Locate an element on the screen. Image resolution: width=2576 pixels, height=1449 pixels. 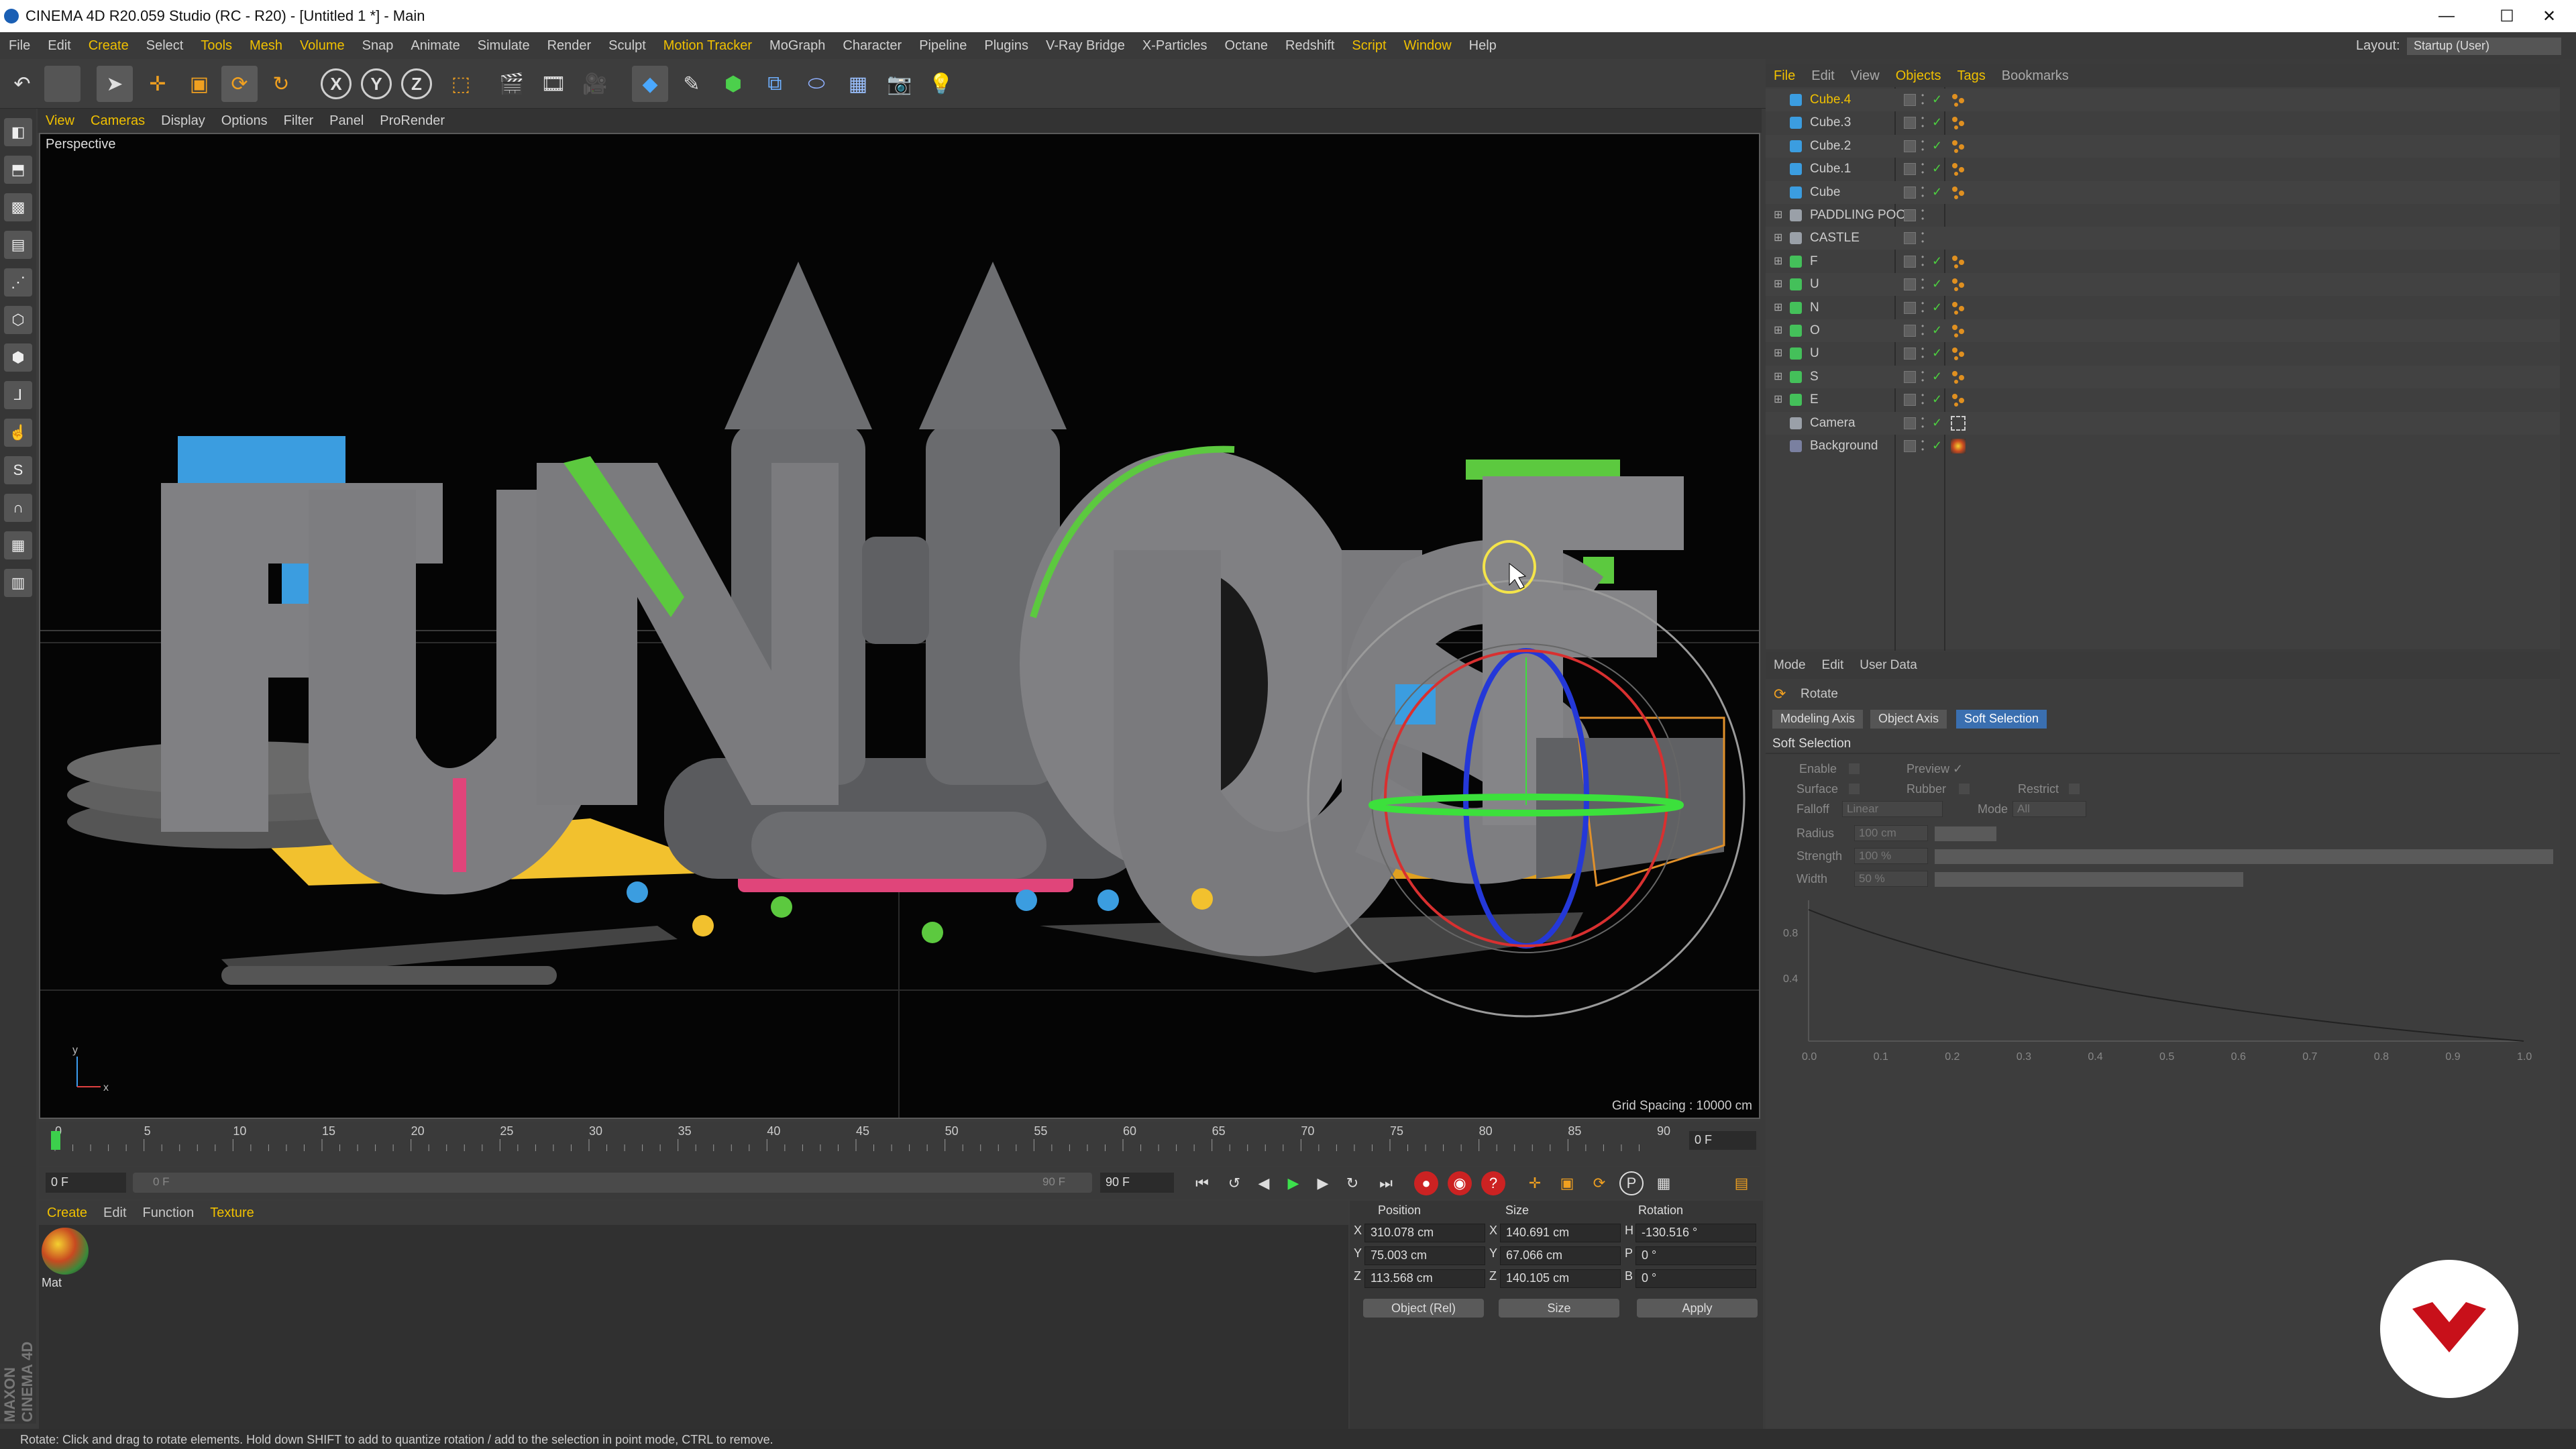
viewport-menu-cameras: Cameras is located at coordinates (118, 121).